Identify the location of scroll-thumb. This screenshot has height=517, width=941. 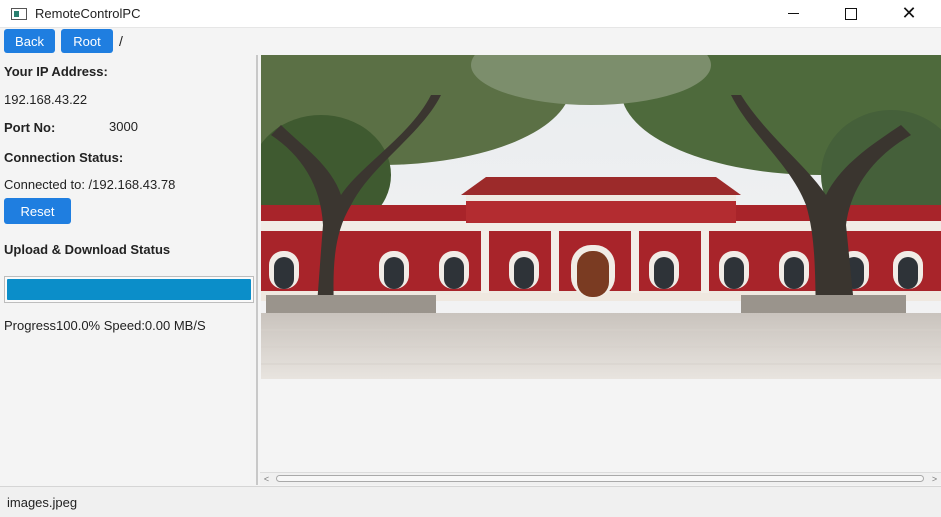
(600, 478).